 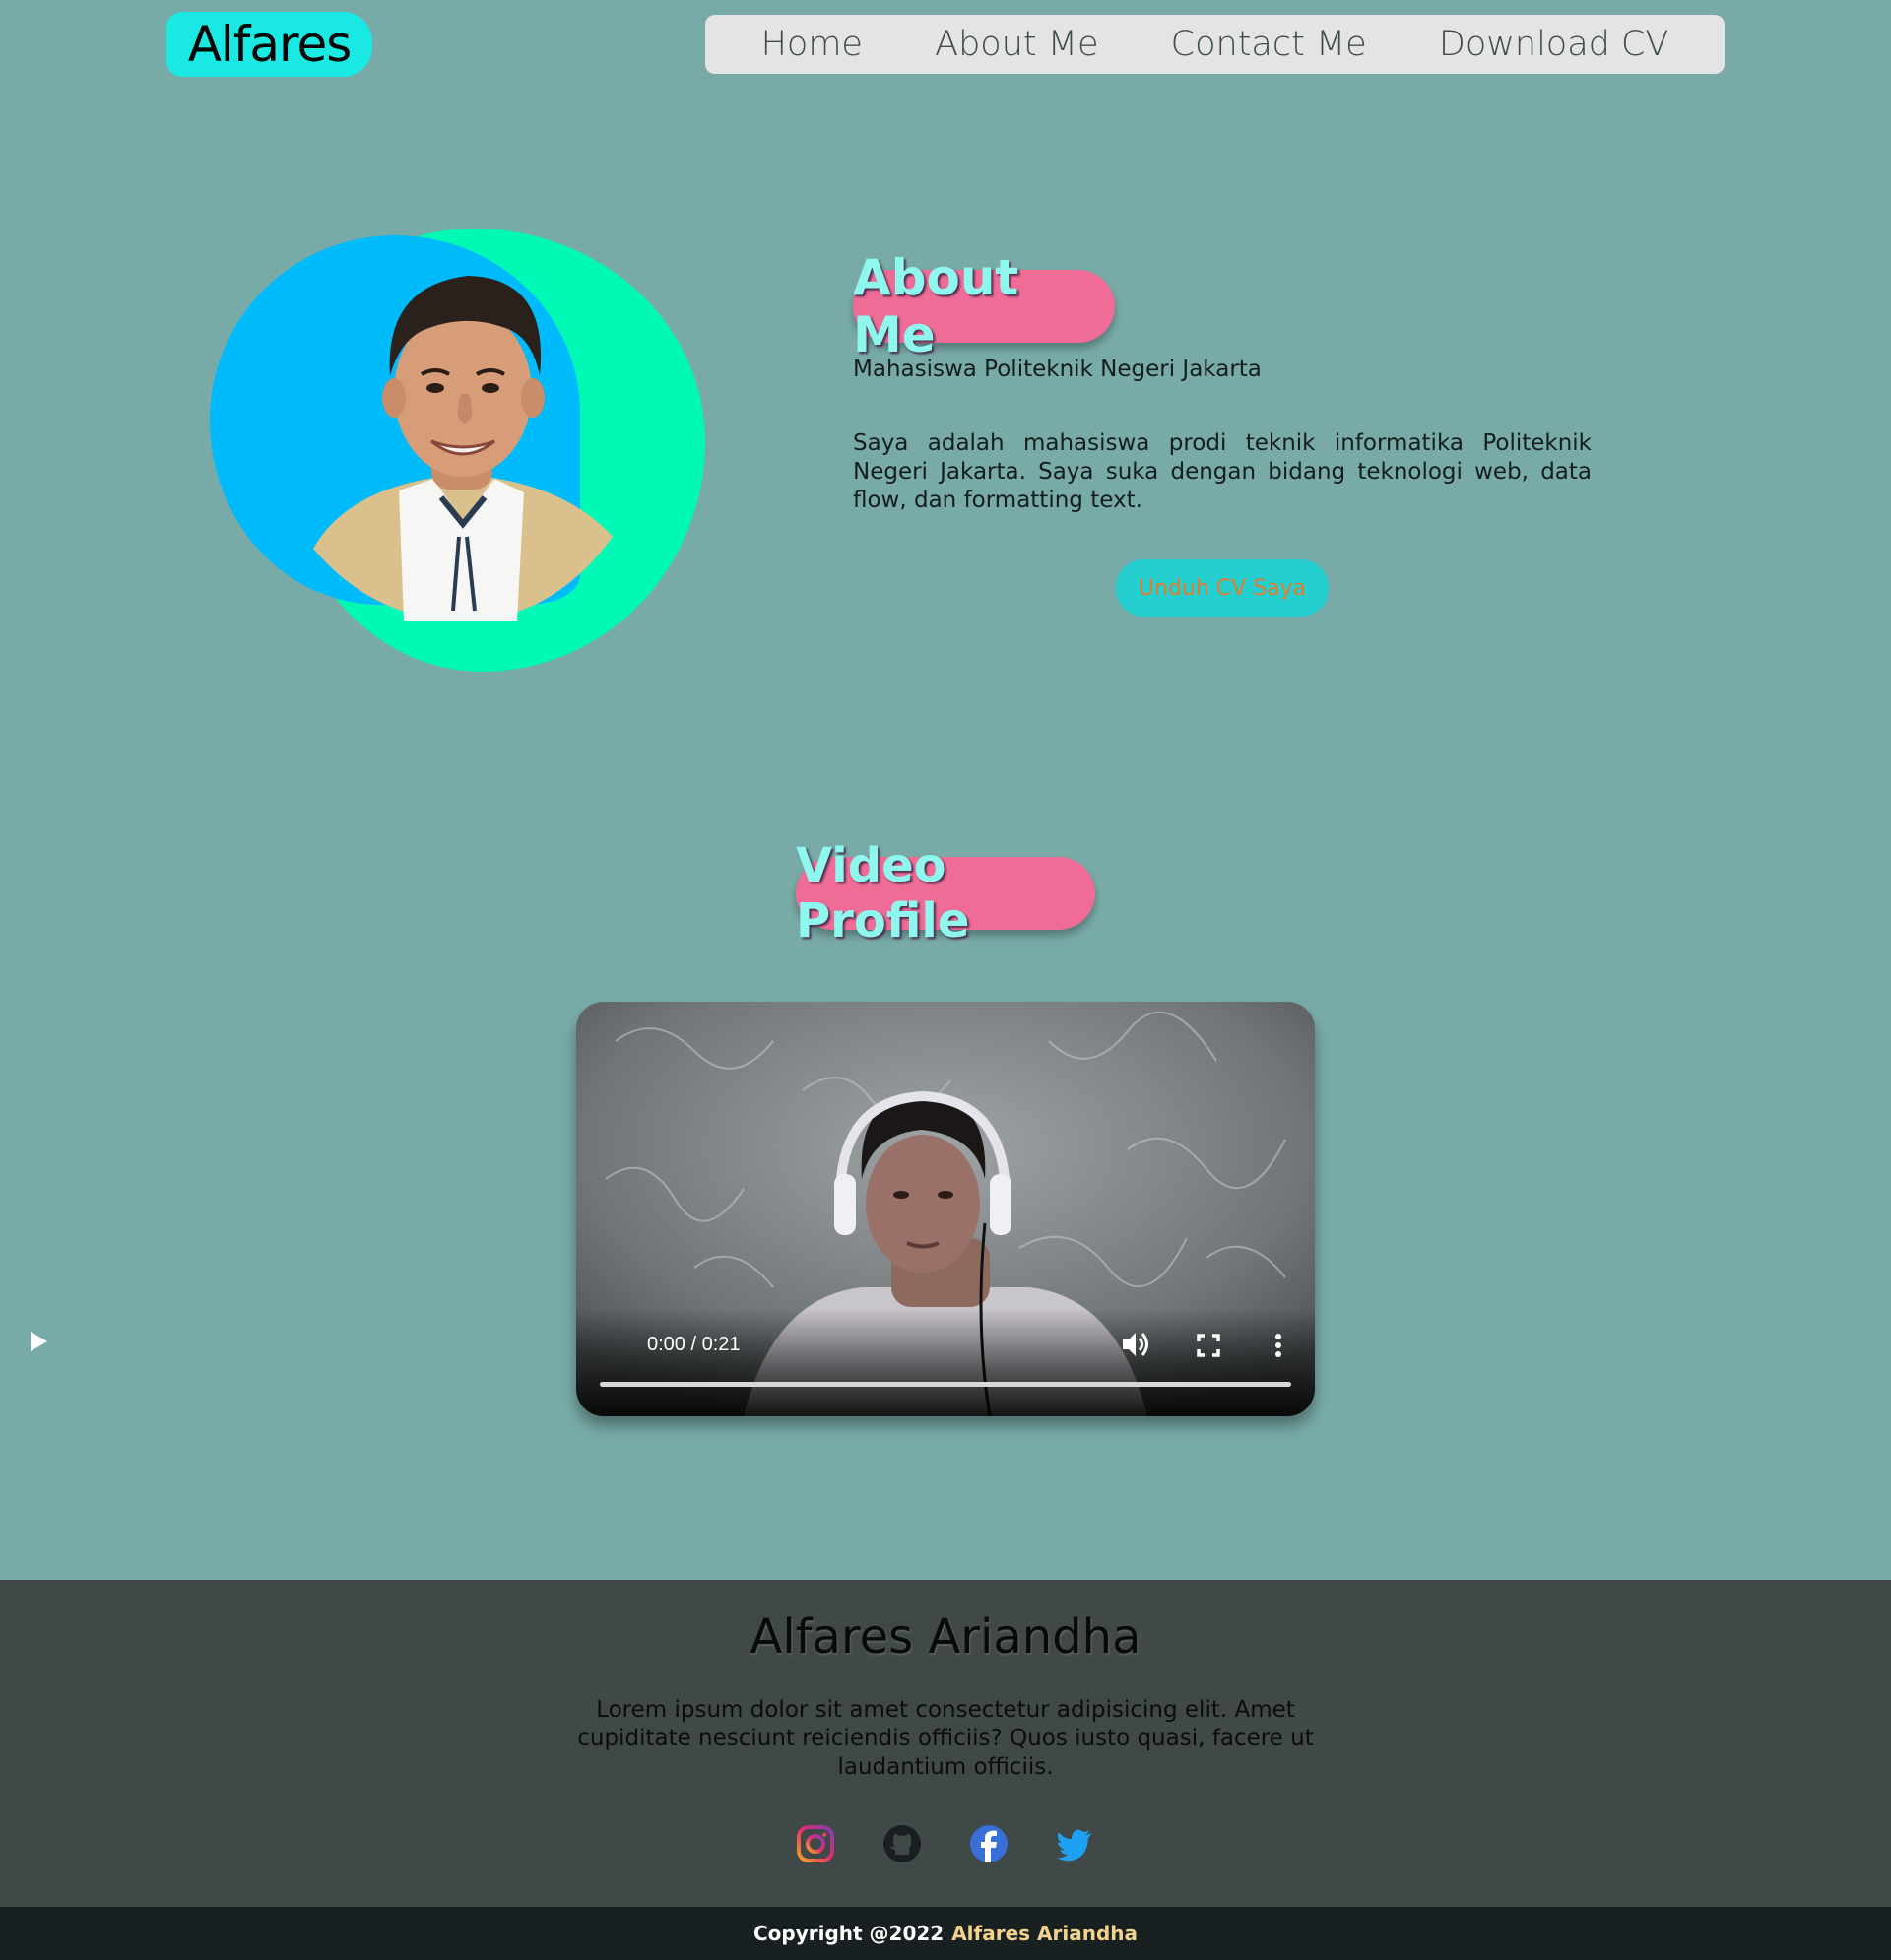 I want to click on copyright-author: Alfares Ariandha, so click(x=1045, y=1934).